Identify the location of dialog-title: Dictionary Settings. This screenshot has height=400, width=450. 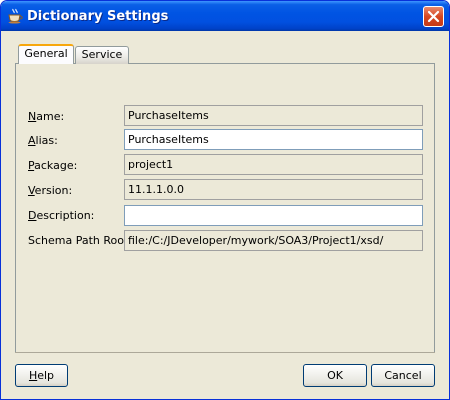
(98, 16).